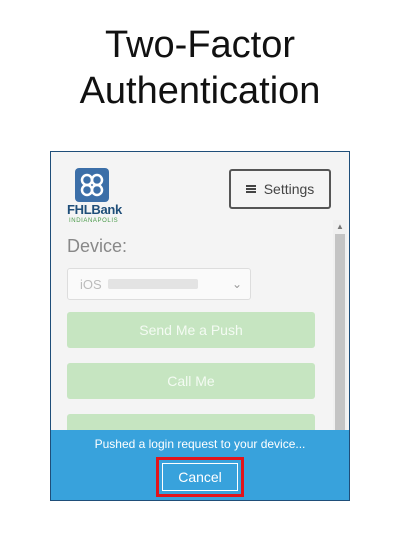  What do you see at coordinates (152, 284) in the screenshot?
I see `redacted-device-name` at bounding box center [152, 284].